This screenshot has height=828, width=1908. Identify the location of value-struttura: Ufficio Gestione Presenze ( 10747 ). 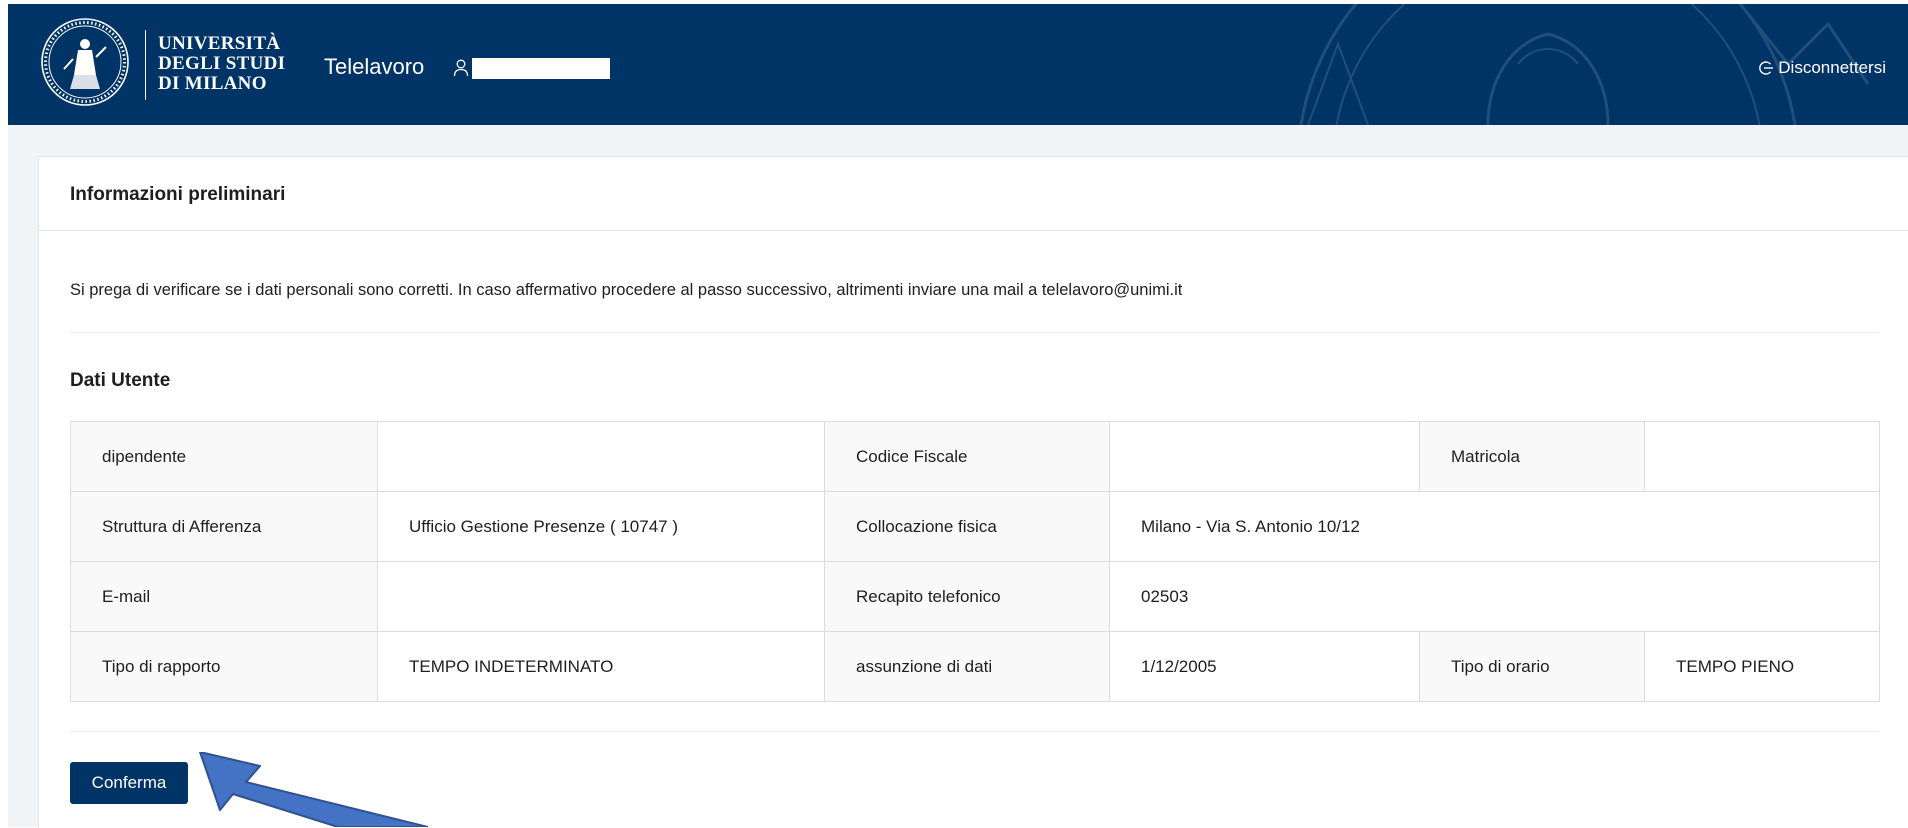
(601, 526).